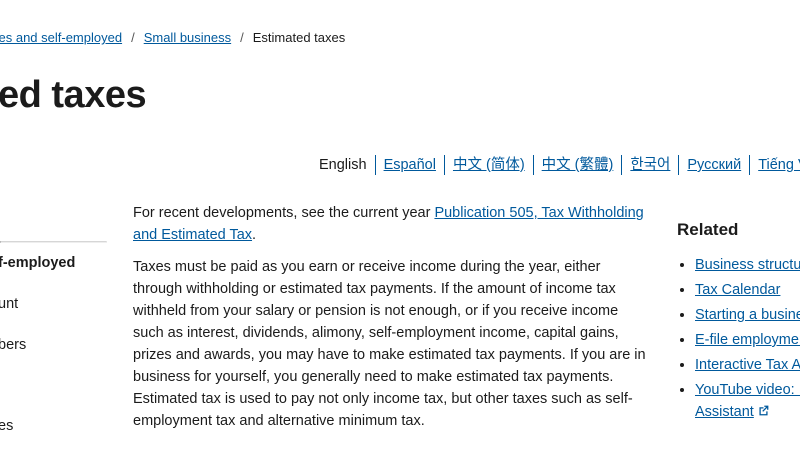  Describe the element at coordinates (708, 229) in the screenshot. I see `related-heading: Related` at that location.